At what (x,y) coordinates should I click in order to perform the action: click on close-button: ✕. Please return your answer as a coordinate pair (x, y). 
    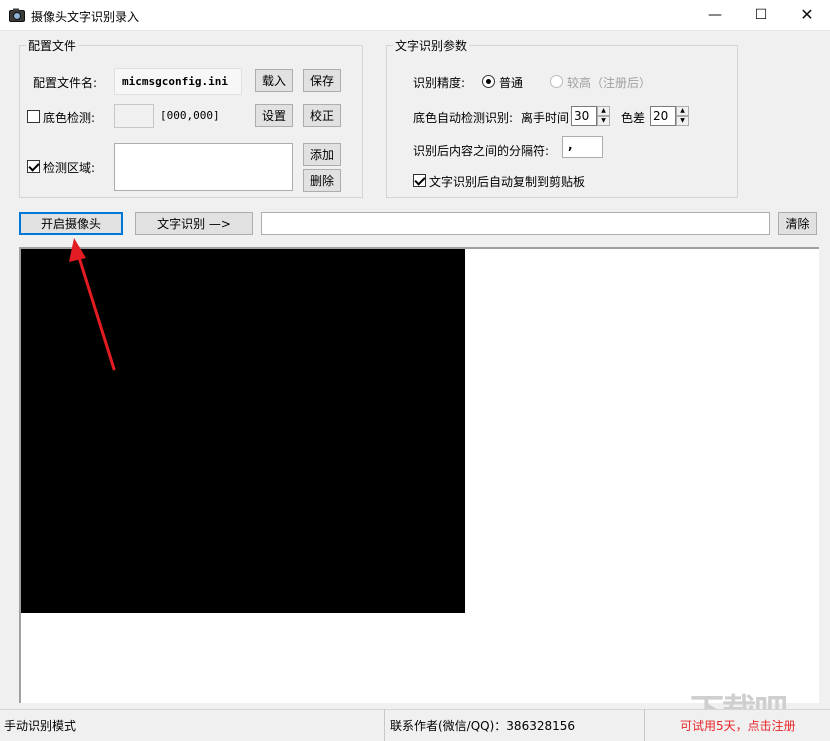
    Looking at the image, I should click on (807, 15).